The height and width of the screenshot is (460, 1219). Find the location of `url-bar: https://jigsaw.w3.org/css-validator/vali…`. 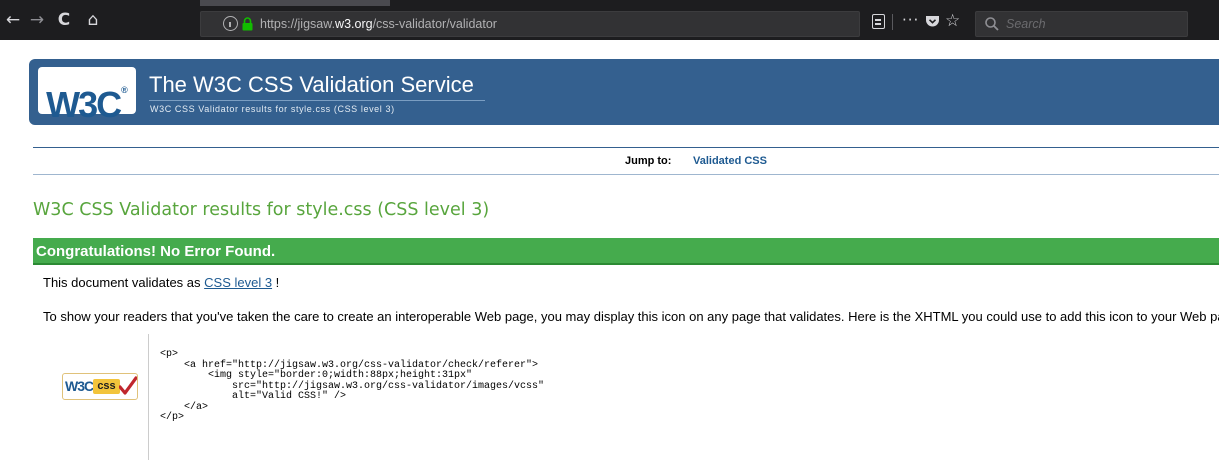

url-bar: https://jigsaw.w3.org/css-validator/vali… is located at coordinates (530, 24).